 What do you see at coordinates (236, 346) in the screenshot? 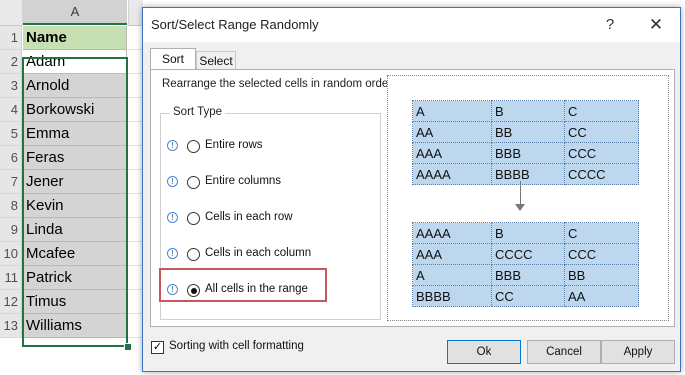
I see `sorting-with-formatting-label: Sorting with cell formatting` at bounding box center [236, 346].